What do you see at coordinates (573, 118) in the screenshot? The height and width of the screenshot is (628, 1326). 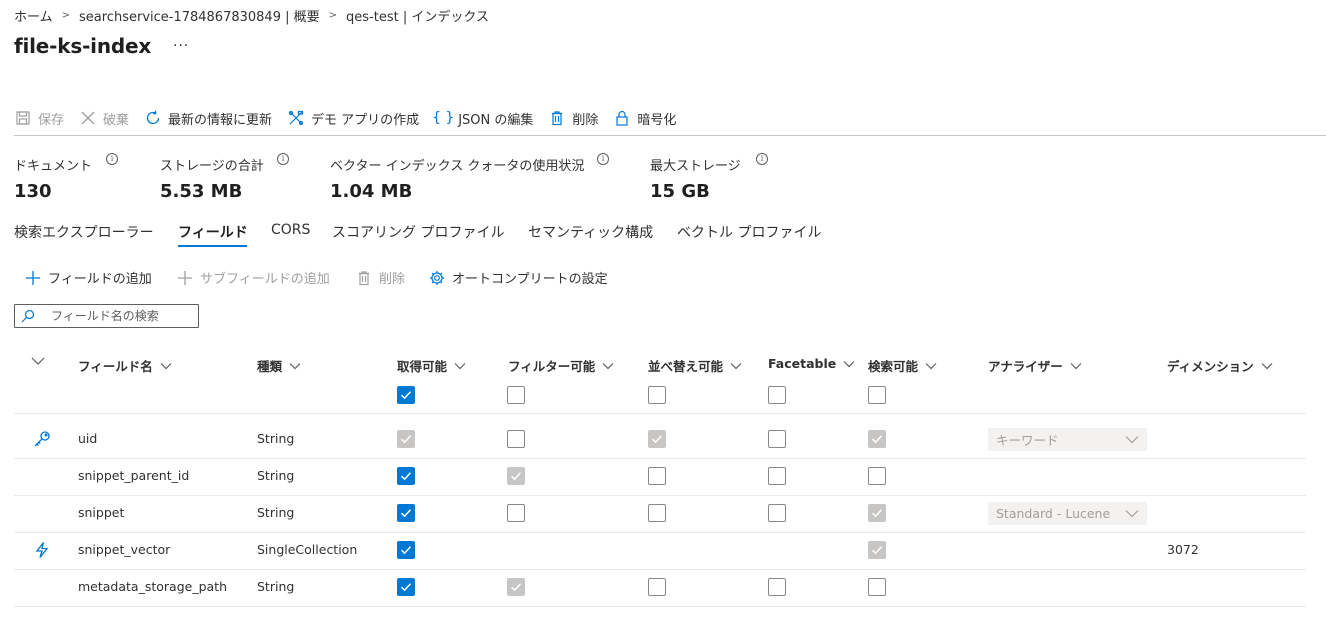 I see `delete-button: 削除` at bounding box center [573, 118].